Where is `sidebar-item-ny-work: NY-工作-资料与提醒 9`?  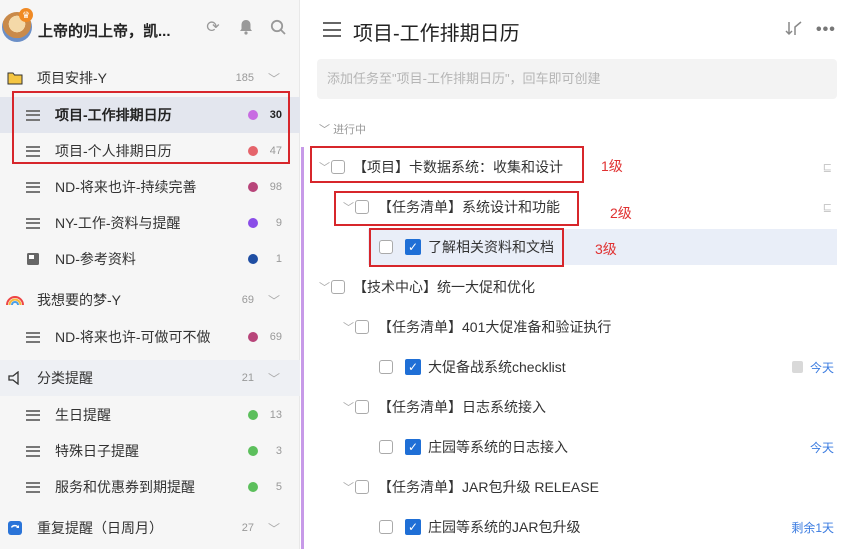 sidebar-item-ny-work: NY-工作-资料与提醒 9 is located at coordinates (150, 223).